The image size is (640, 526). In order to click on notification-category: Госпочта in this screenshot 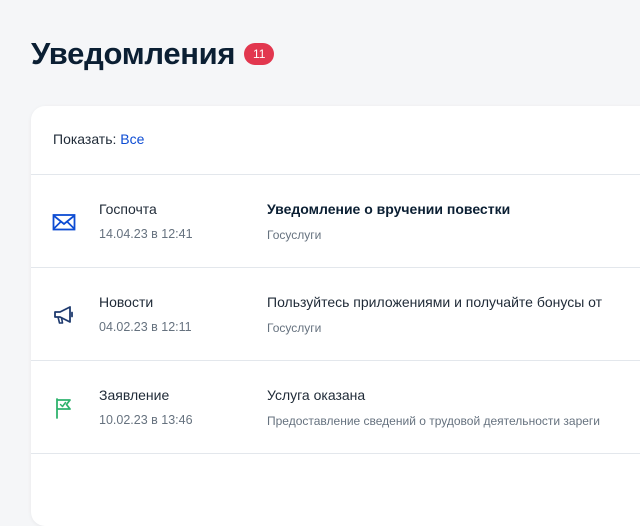, I will do `click(128, 209)`.